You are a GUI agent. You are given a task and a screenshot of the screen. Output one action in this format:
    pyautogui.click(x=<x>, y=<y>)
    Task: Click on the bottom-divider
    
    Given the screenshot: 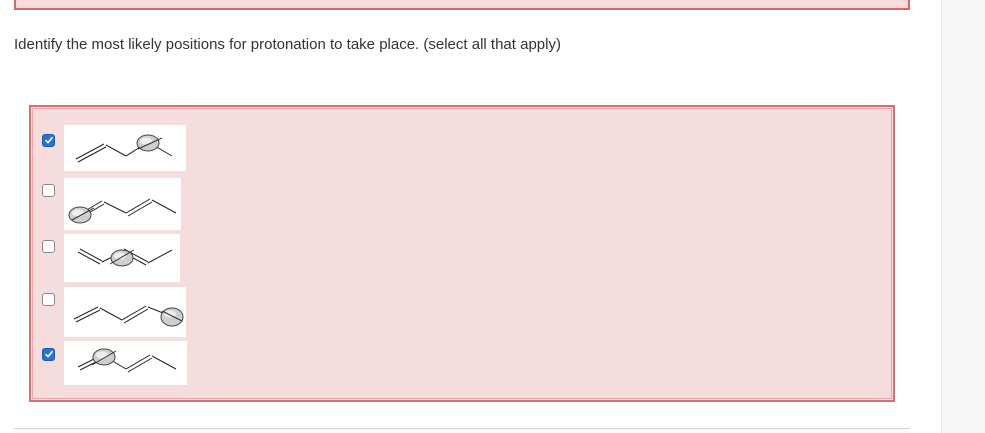 What is the action you would take?
    pyautogui.click(x=462, y=430)
    